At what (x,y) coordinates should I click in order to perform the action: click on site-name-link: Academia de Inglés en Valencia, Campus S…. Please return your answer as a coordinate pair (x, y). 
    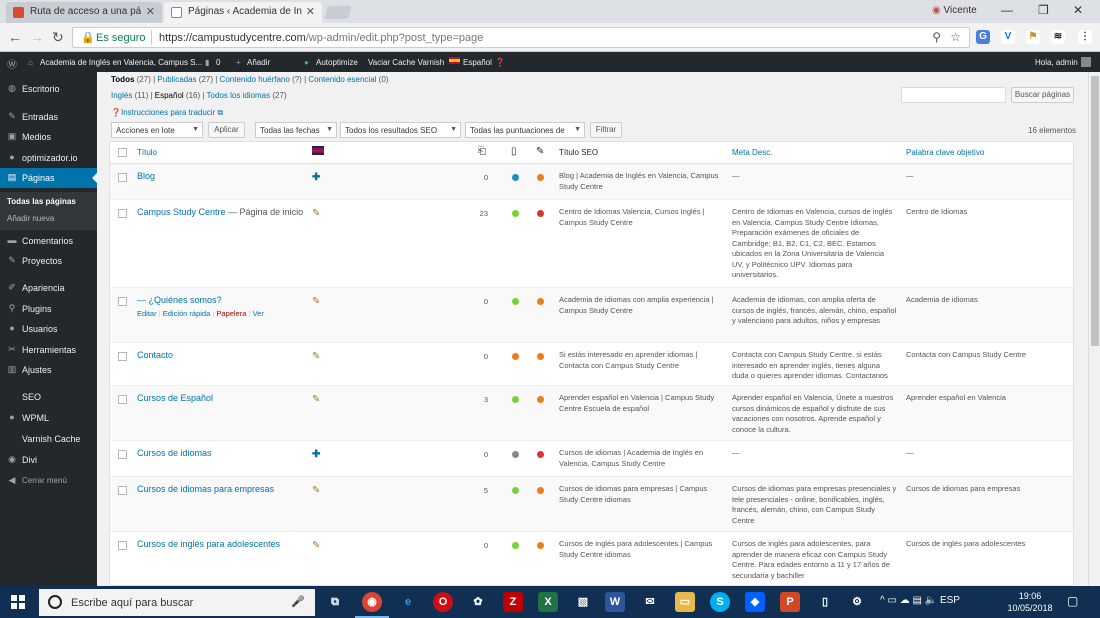
    Looking at the image, I should click on (121, 62).